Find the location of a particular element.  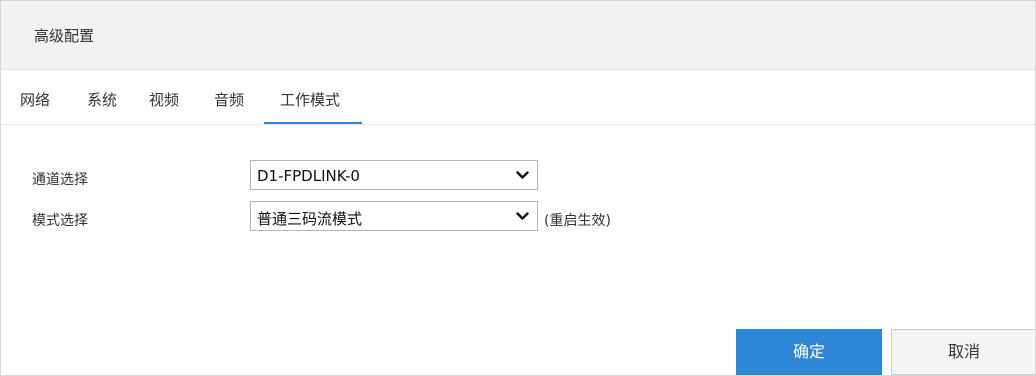

tab-network: 网络 is located at coordinates (35, 99).